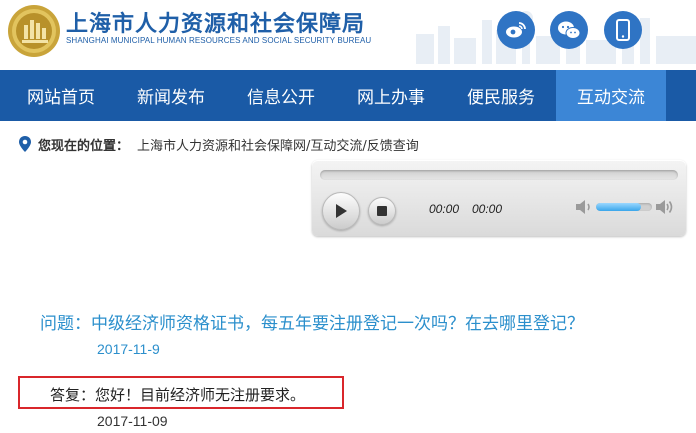 The width and height of the screenshot is (696, 433). What do you see at coordinates (584, 207) in the screenshot?
I see `volume-down-icon` at bounding box center [584, 207].